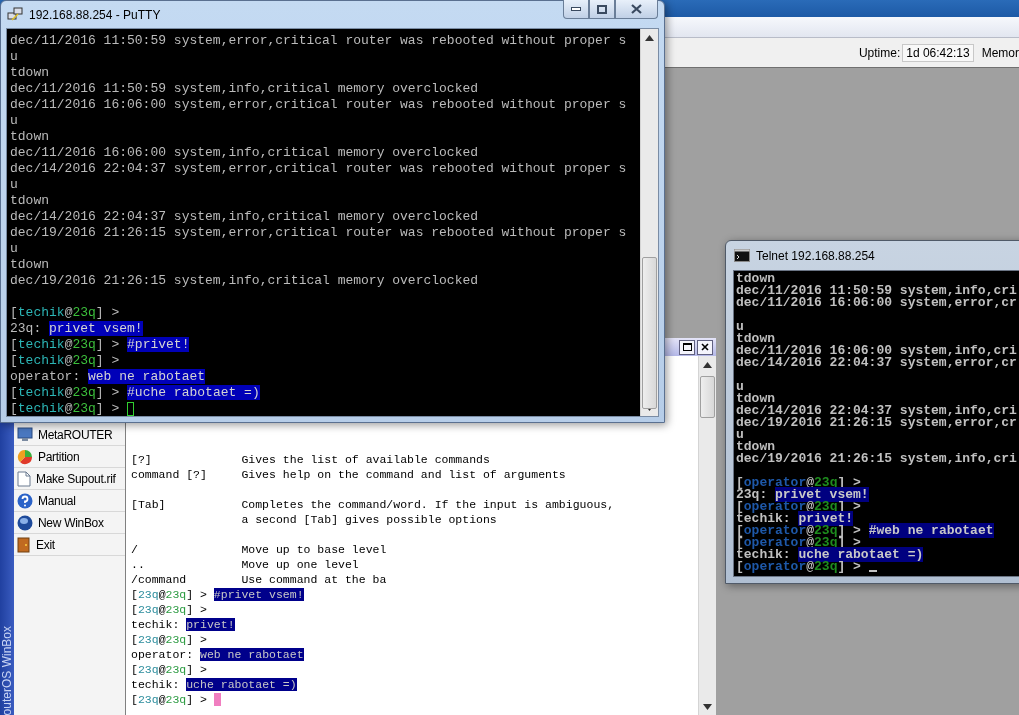 Image resolution: width=1019 pixels, height=715 pixels. Describe the element at coordinates (59, 456) in the screenshot. I see `sidebar-item-label: Partition` at that location.